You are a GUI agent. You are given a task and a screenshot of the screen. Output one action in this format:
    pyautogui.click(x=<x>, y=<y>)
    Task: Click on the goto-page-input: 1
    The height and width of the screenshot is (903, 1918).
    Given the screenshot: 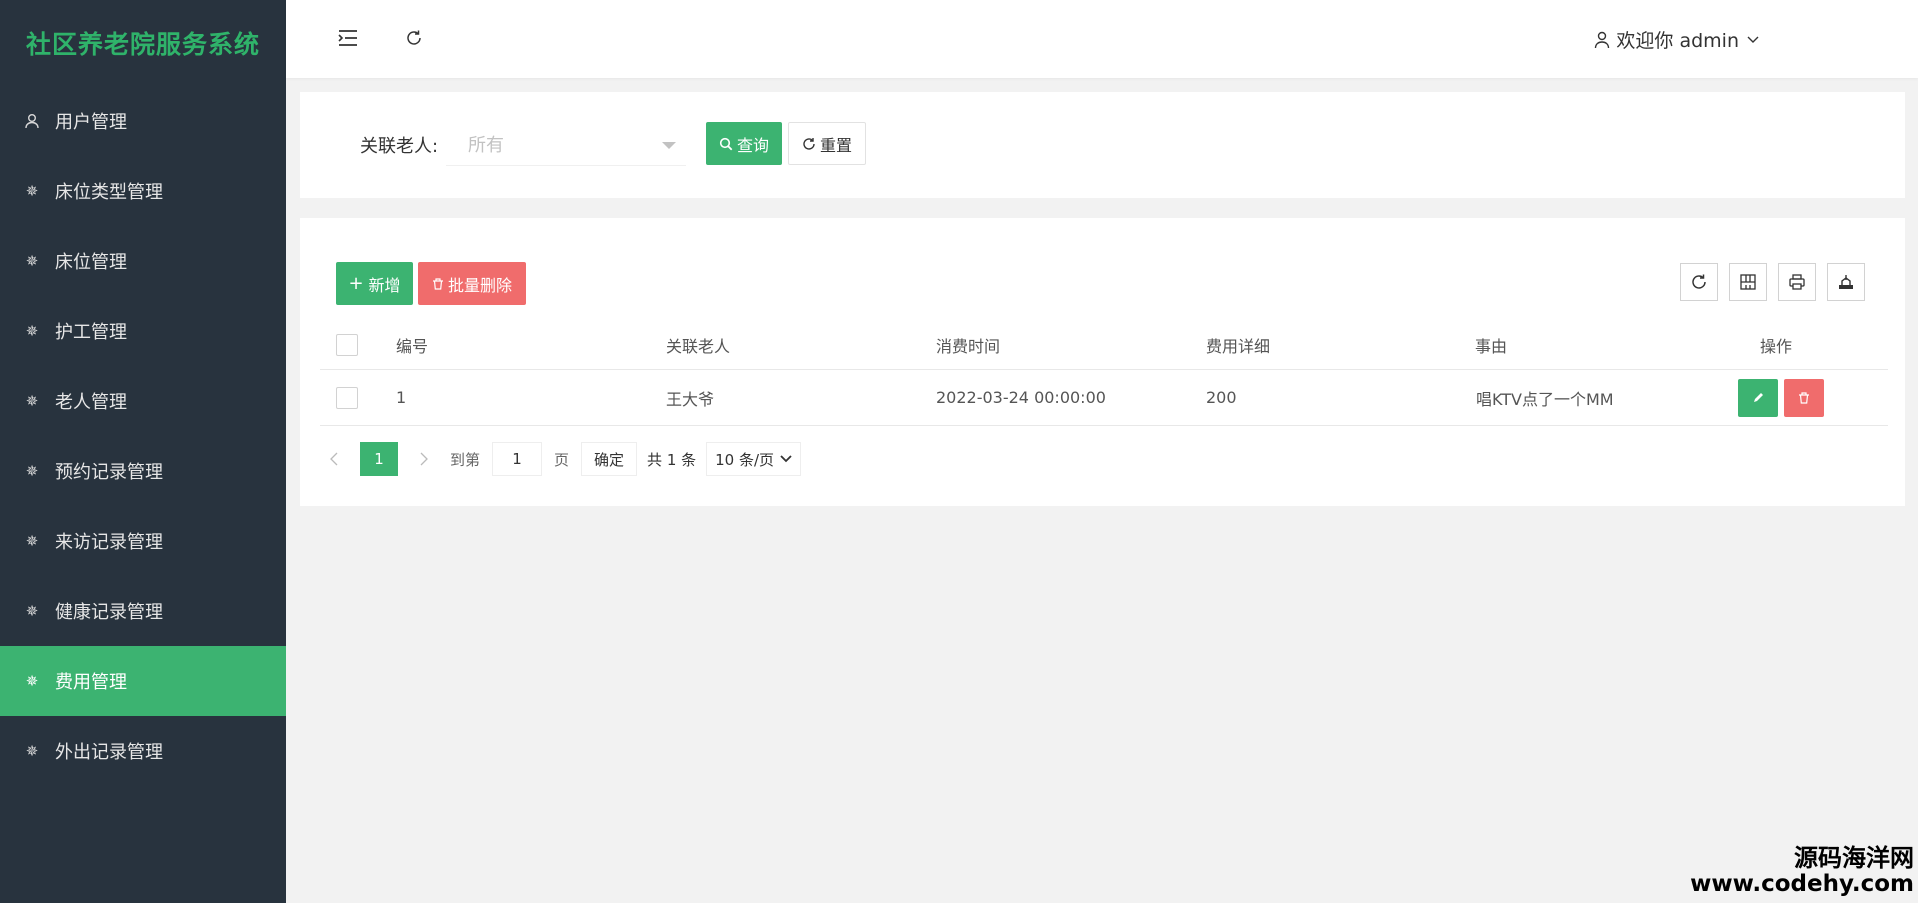 What is the action you would take?
    pyautogui.click(x=517, y=459)
    